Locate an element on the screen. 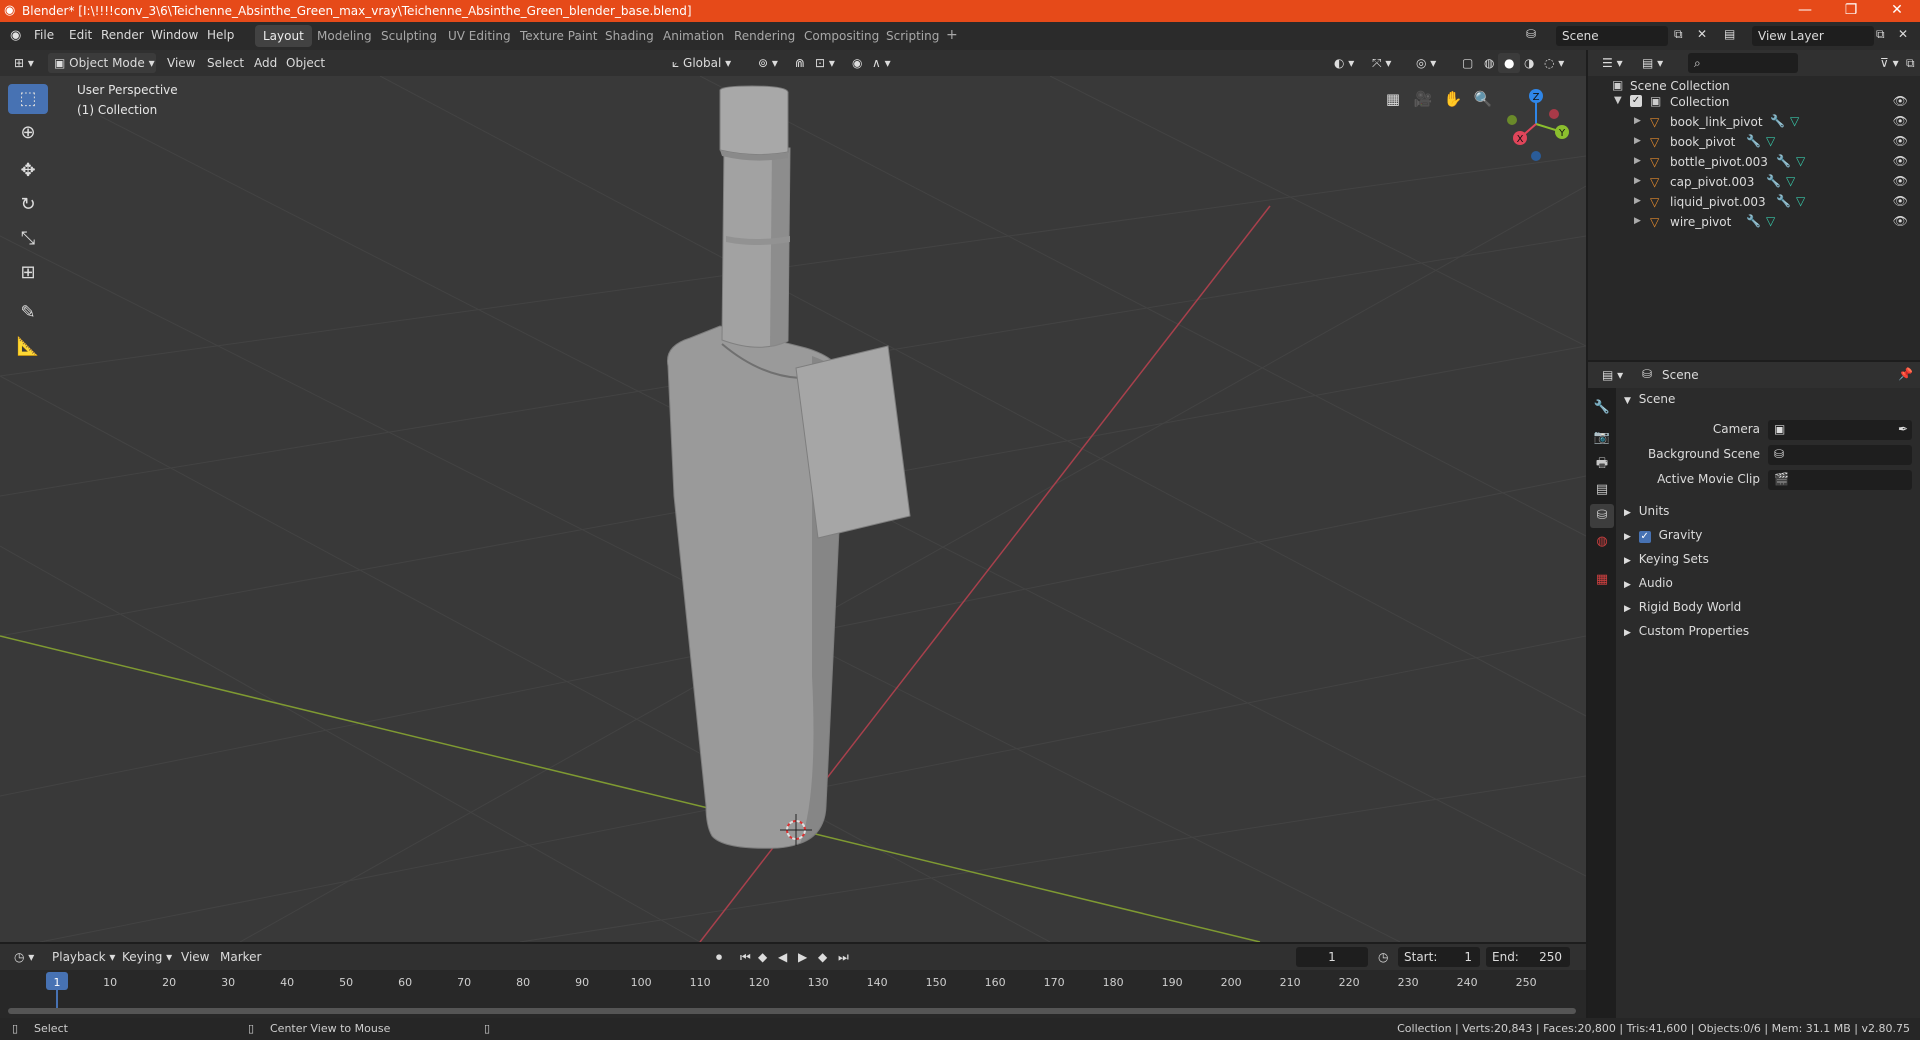  view-layer-selector: View Layer is located at coordinates (1813, 36).